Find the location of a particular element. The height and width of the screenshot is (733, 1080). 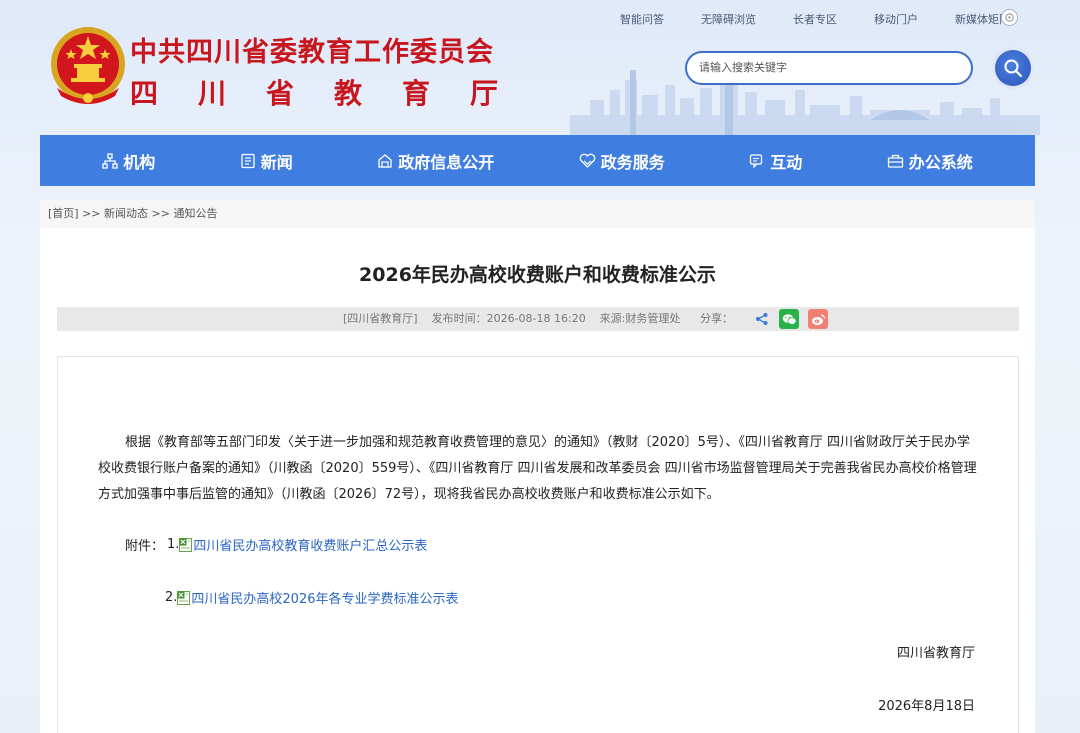

service-icon is located at coordinates (587, 160).